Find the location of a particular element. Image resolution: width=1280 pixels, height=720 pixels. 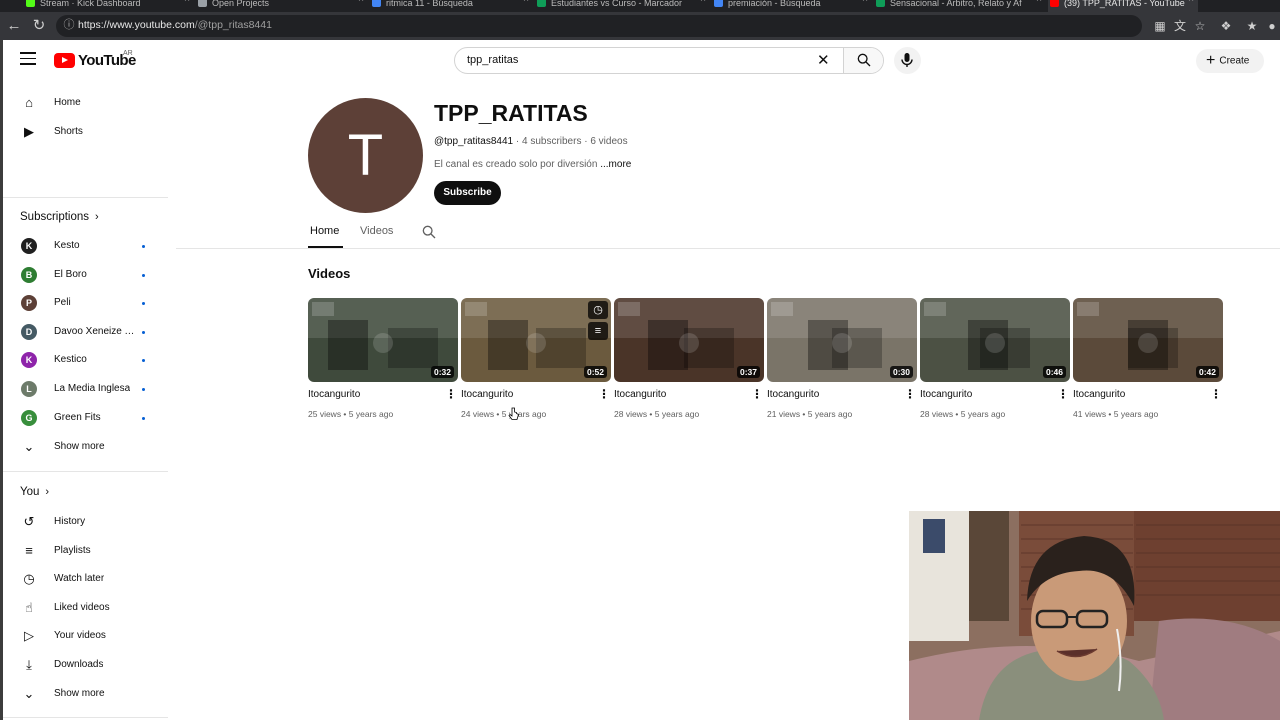

sidebar-item: ◷ Watch later is located at coordinates (83, 579).